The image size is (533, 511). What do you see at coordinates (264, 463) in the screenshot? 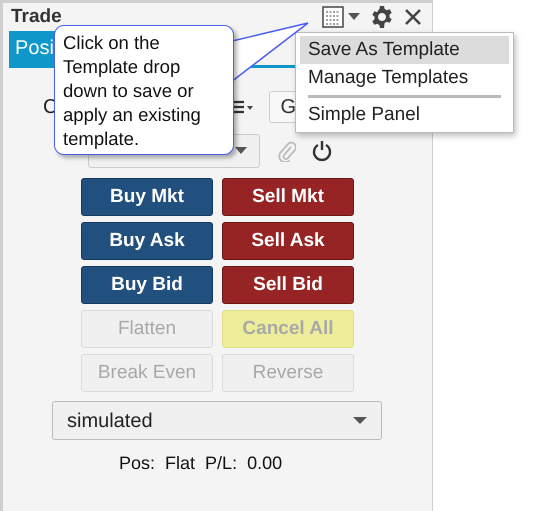
I see `pl-value: 0.00` at bounding box center [264, 463].